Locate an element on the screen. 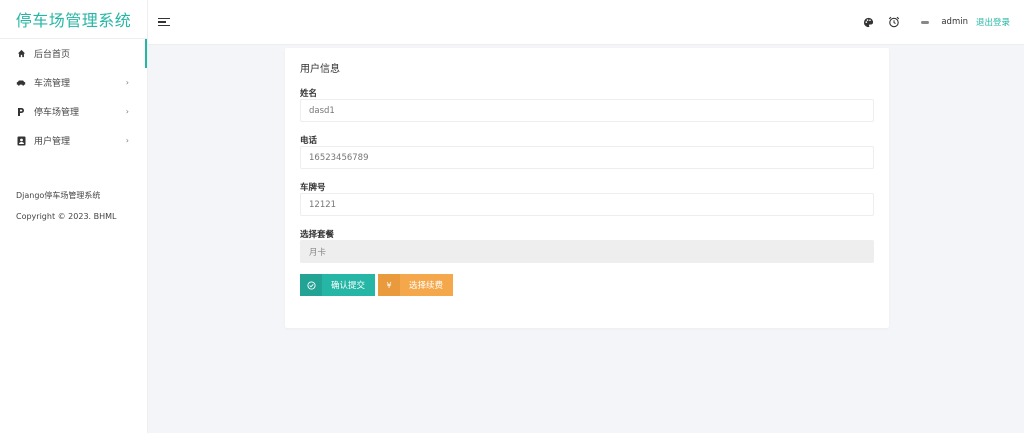  home-icon is located at coordinates (21, 54).